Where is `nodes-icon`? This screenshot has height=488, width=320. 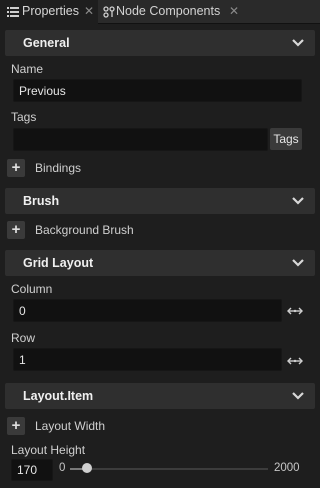 nodes-icon is located at coordinates (109, 12).